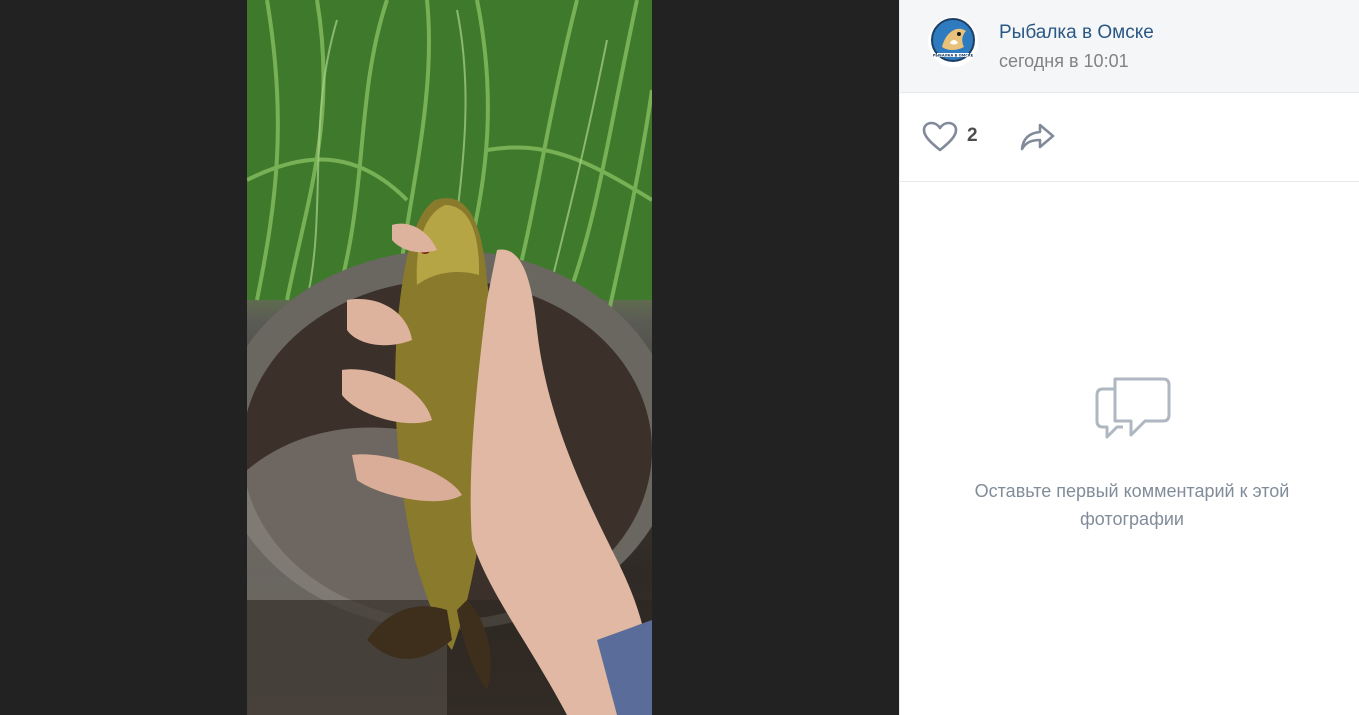 This screenshot has height=715, width=1359. I want to click on post-timestamp: сегодня в 10:01, so click(1064, 61).